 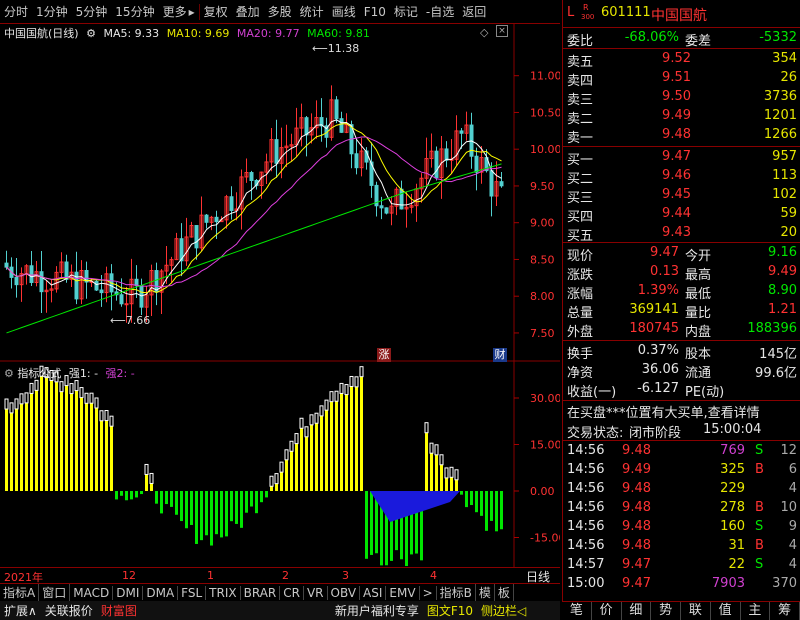 What do you see at coordinates (20, 610) in the screenshot?
I see `expand-button: 扩展∧` at bounding box center [20, 610].